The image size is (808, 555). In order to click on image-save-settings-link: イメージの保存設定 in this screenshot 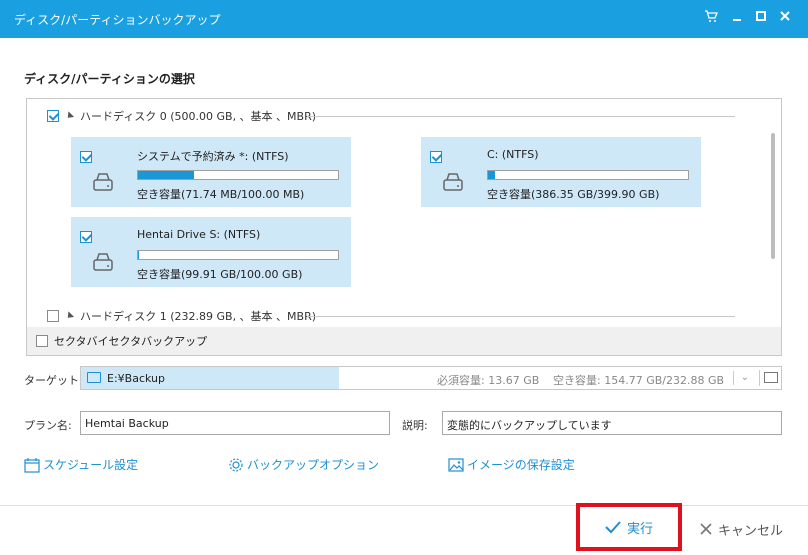, I will do `click(511, 464)`.